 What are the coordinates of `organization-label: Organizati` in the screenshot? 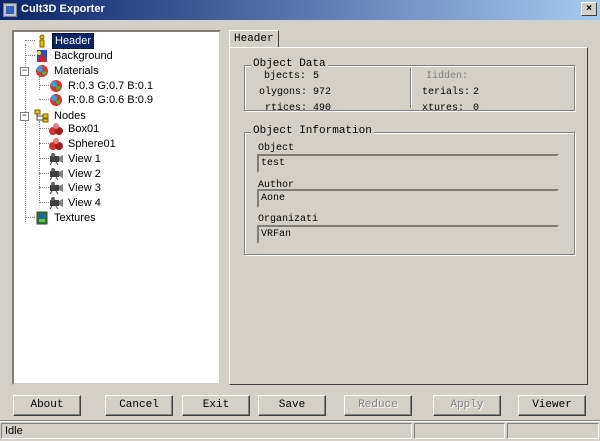 It's located at (288, 219).